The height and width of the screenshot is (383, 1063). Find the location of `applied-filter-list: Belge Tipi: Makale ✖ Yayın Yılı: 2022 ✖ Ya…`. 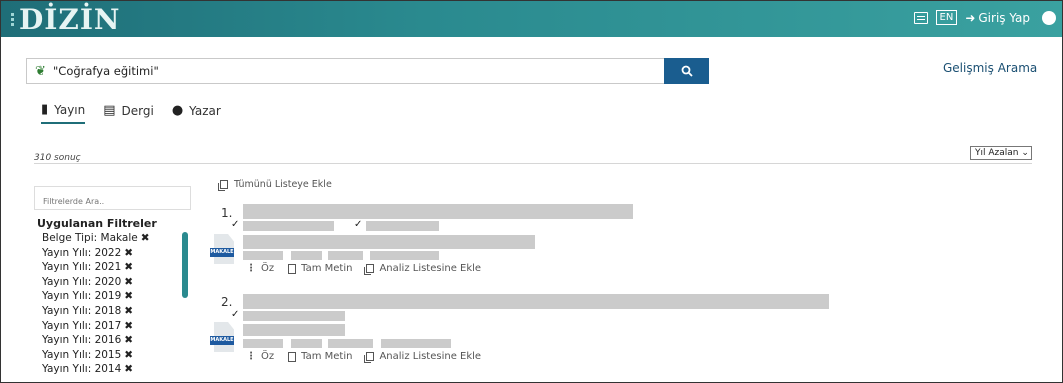

applied-filter-list: Belge Tipi: Makale ✖ Yayın Yılı: 2022 ✖ Ya… is located at coordinates (96, 304).